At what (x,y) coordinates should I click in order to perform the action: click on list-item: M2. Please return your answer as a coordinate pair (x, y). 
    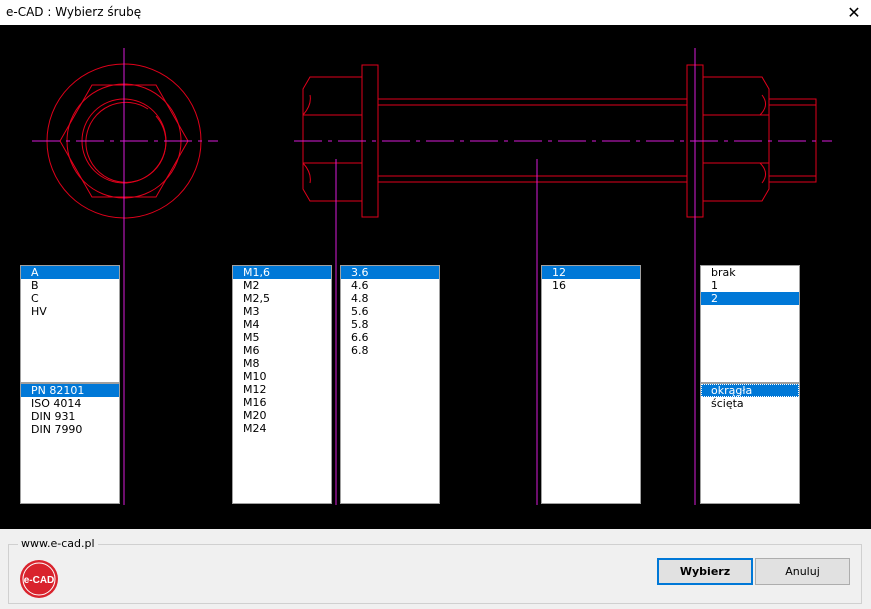
    Looking at the image, I should click on (282, 285).